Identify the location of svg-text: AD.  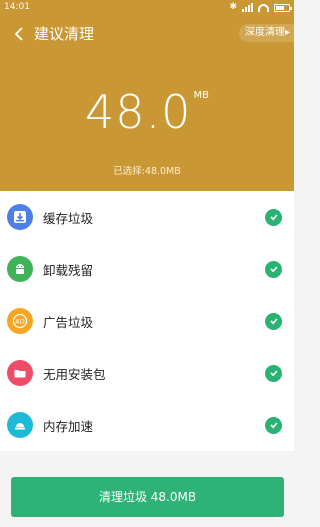
(19, 322).